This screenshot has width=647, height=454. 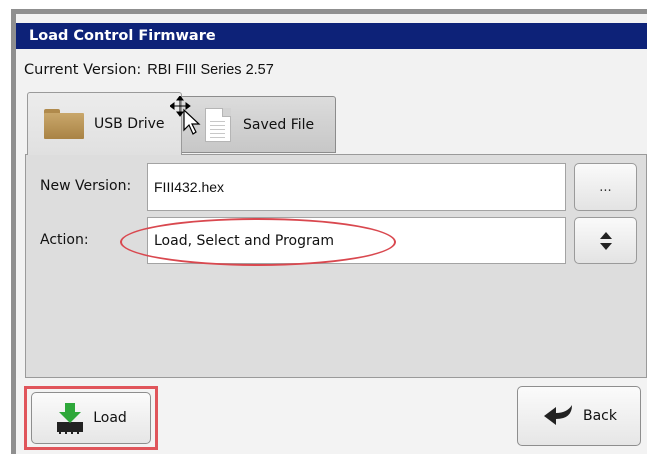 I want to click on action-spinner-button, so click(x=605, y=240).